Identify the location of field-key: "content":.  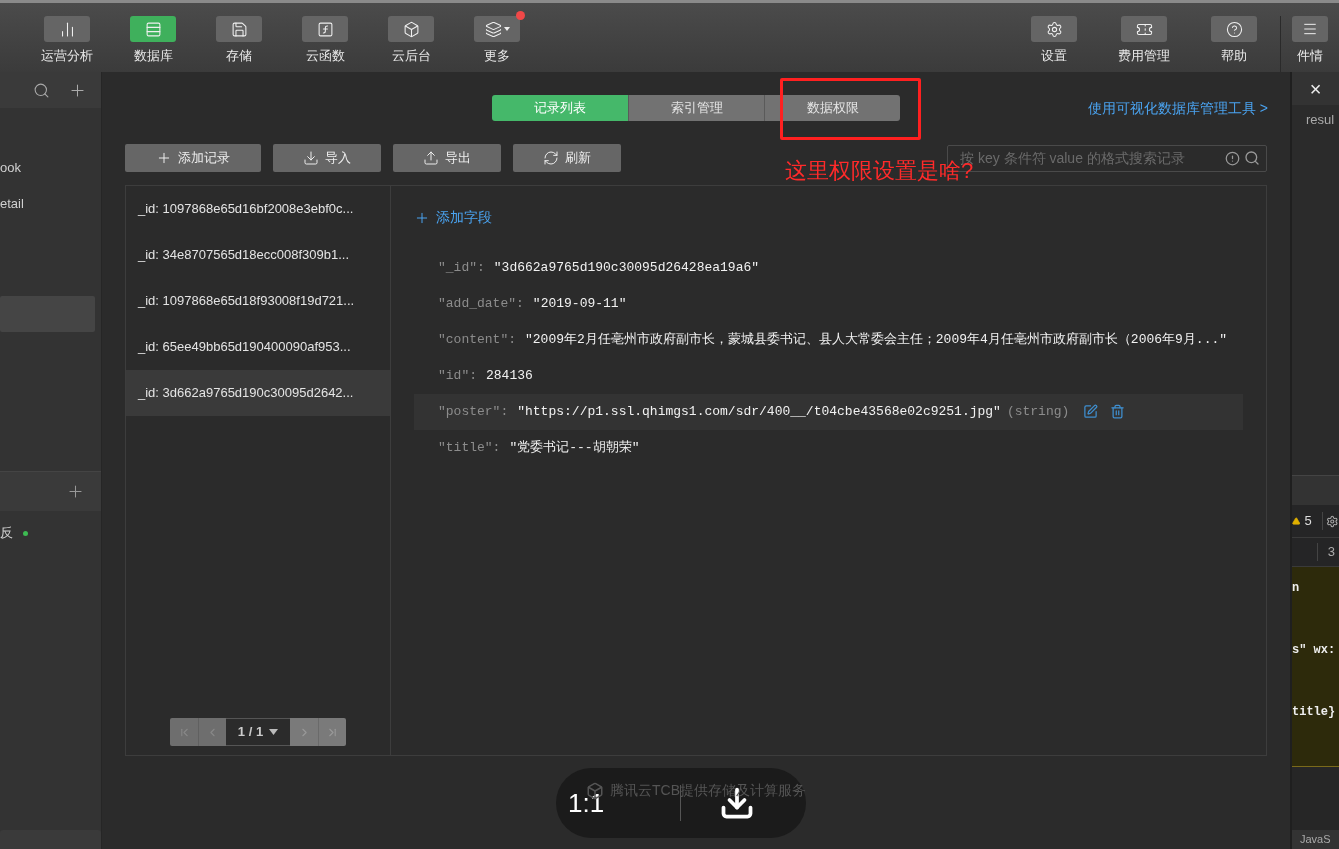
(477, 340).